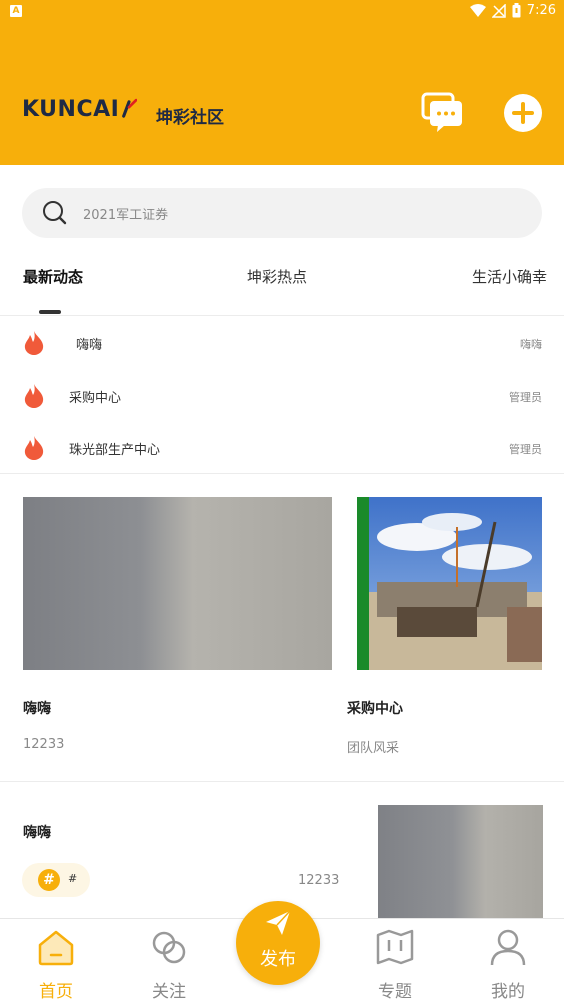 This screenshot has height=1002, width=564. What do you see at coordinates (541, 10) in the screenshot?
I see `status-time: 7:26` at bounding box center [541, 10].